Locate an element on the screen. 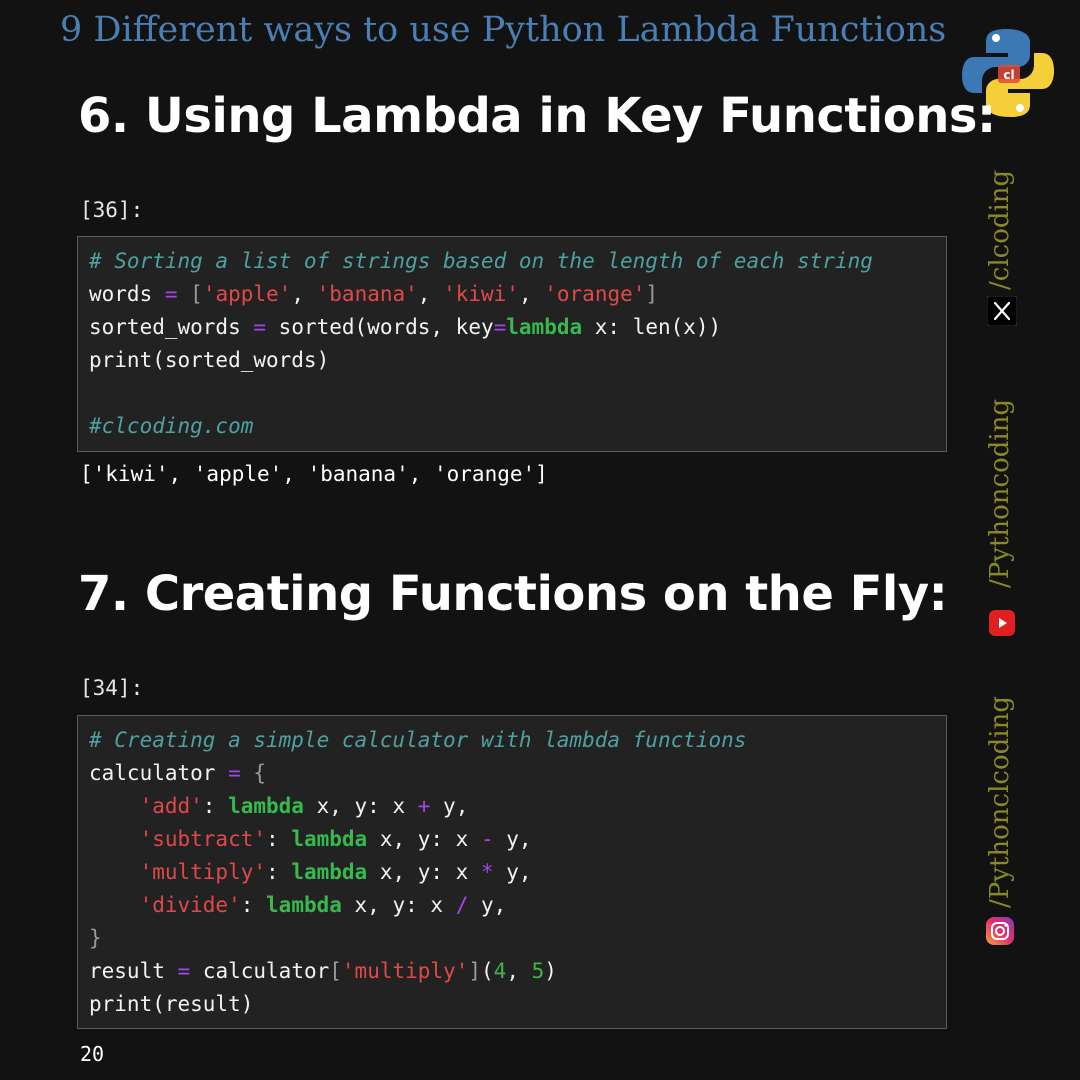  instagram-handle: /Pythonclcoding is located at coordinates (1000, 802).